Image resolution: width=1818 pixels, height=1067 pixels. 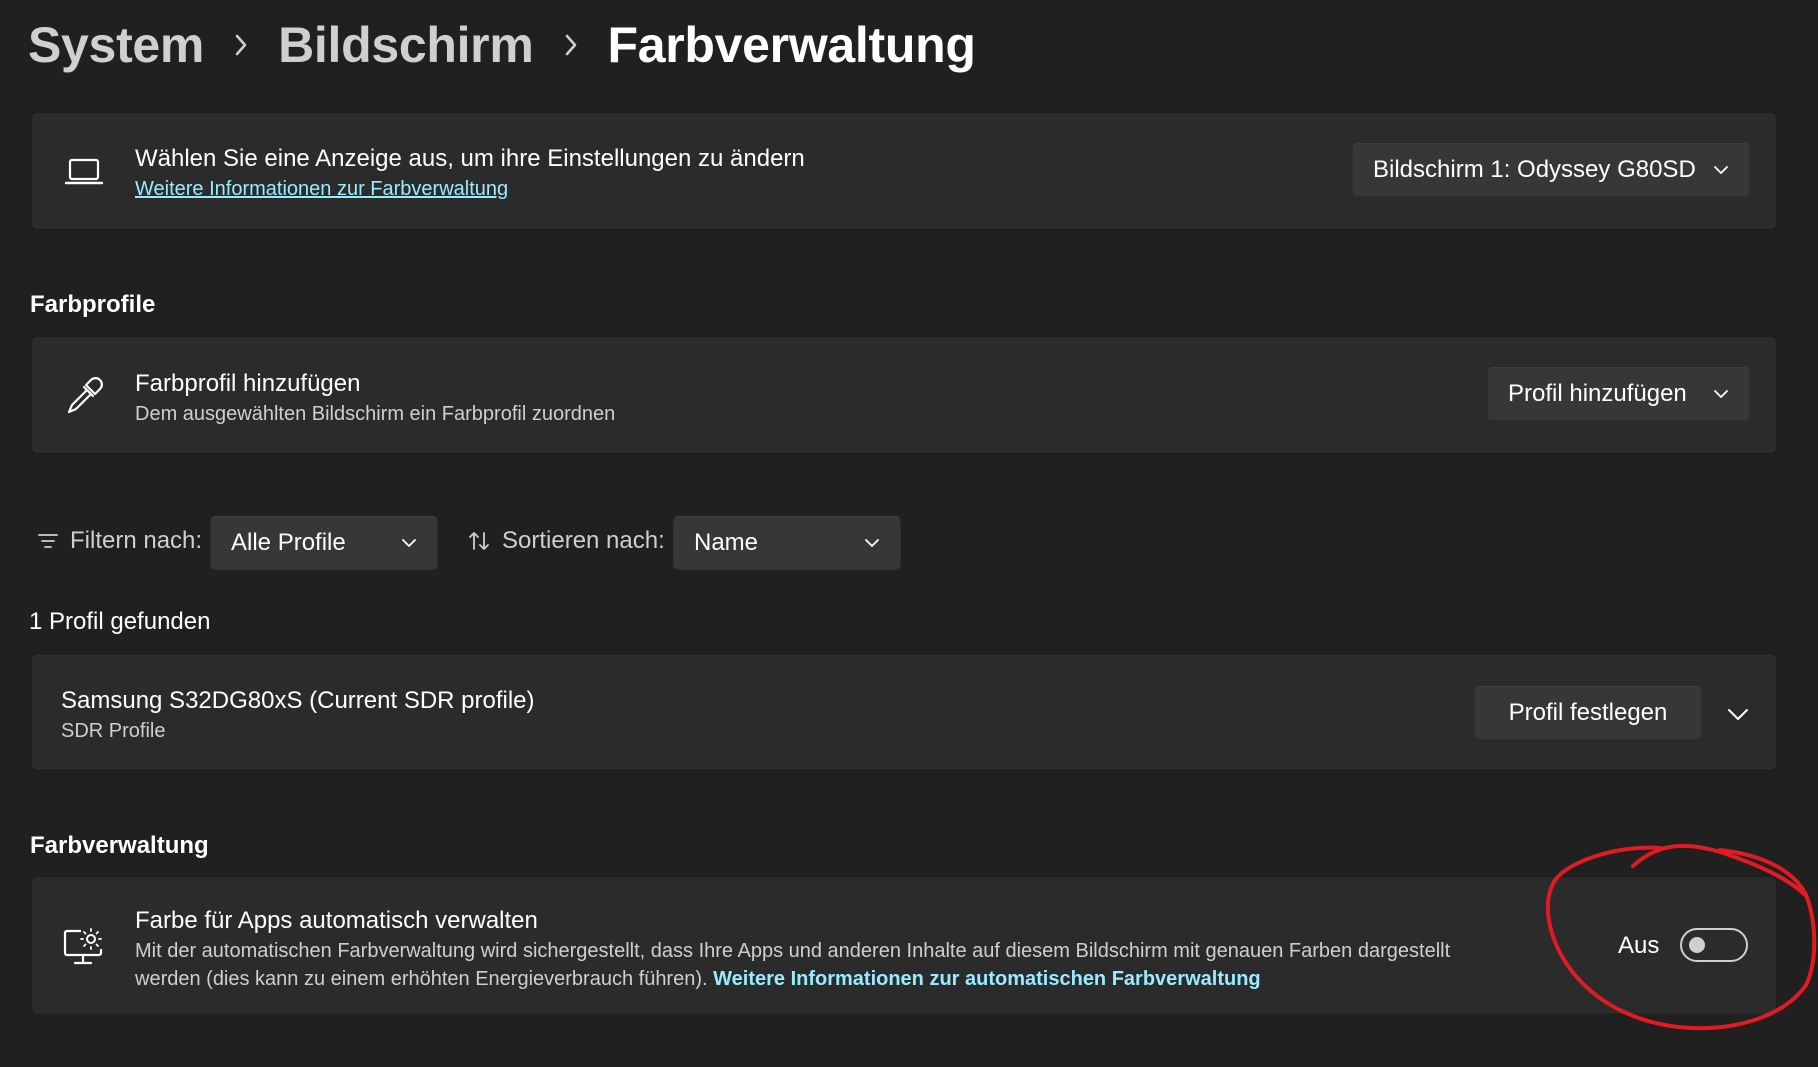 What do you see at coordinates (84, 396) in the screenshot?
I see `eyedropper-icon` at bounding box center [84, 396].